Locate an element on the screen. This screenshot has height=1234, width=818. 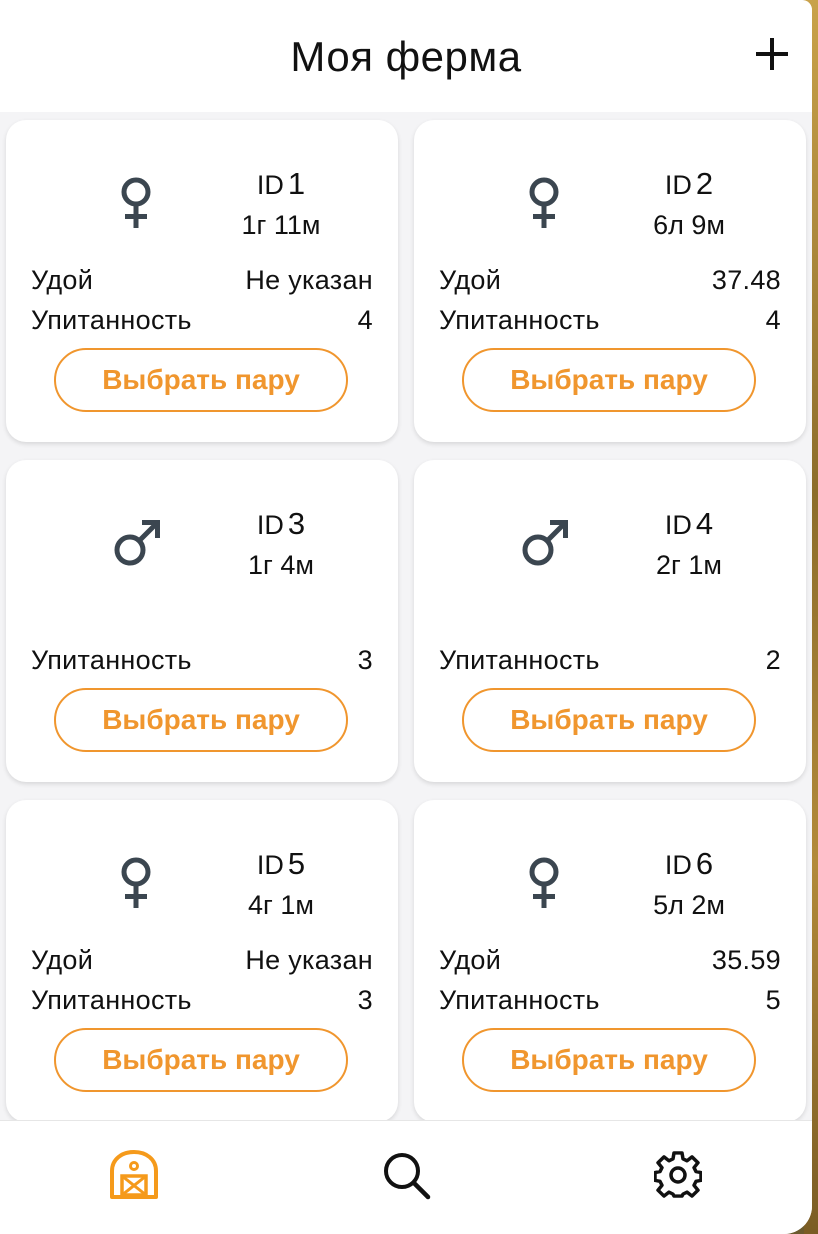
yield-value: 35.59 is located at coordinates (746, 959).